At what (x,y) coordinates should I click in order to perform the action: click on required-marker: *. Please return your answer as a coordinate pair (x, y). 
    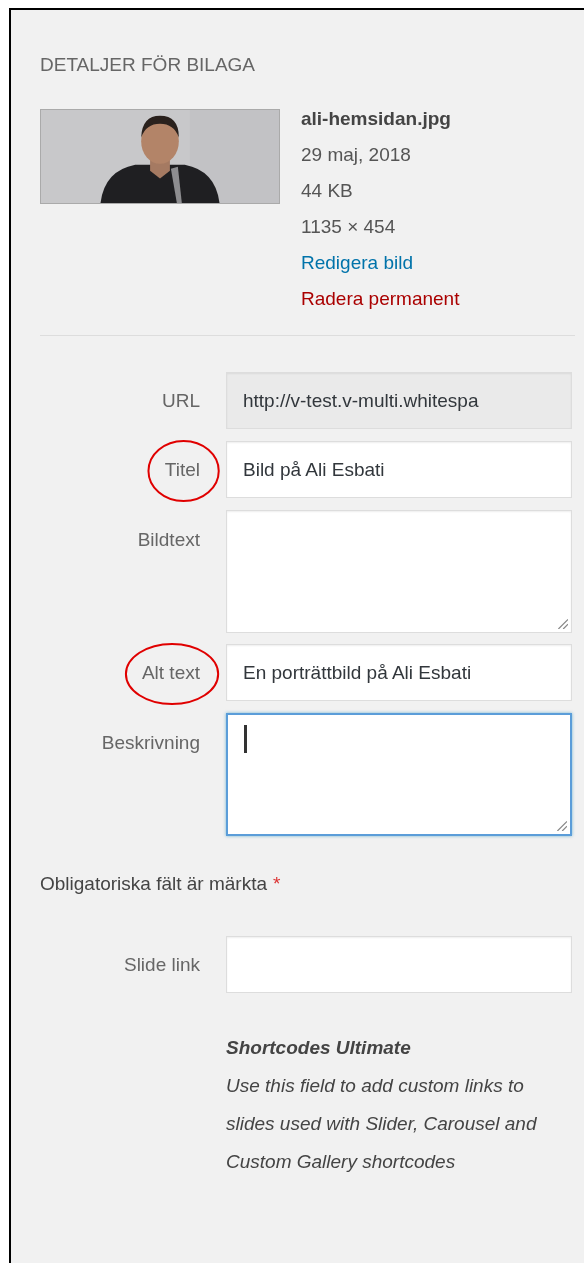
    Looking at the image, I should click on (277, 883).